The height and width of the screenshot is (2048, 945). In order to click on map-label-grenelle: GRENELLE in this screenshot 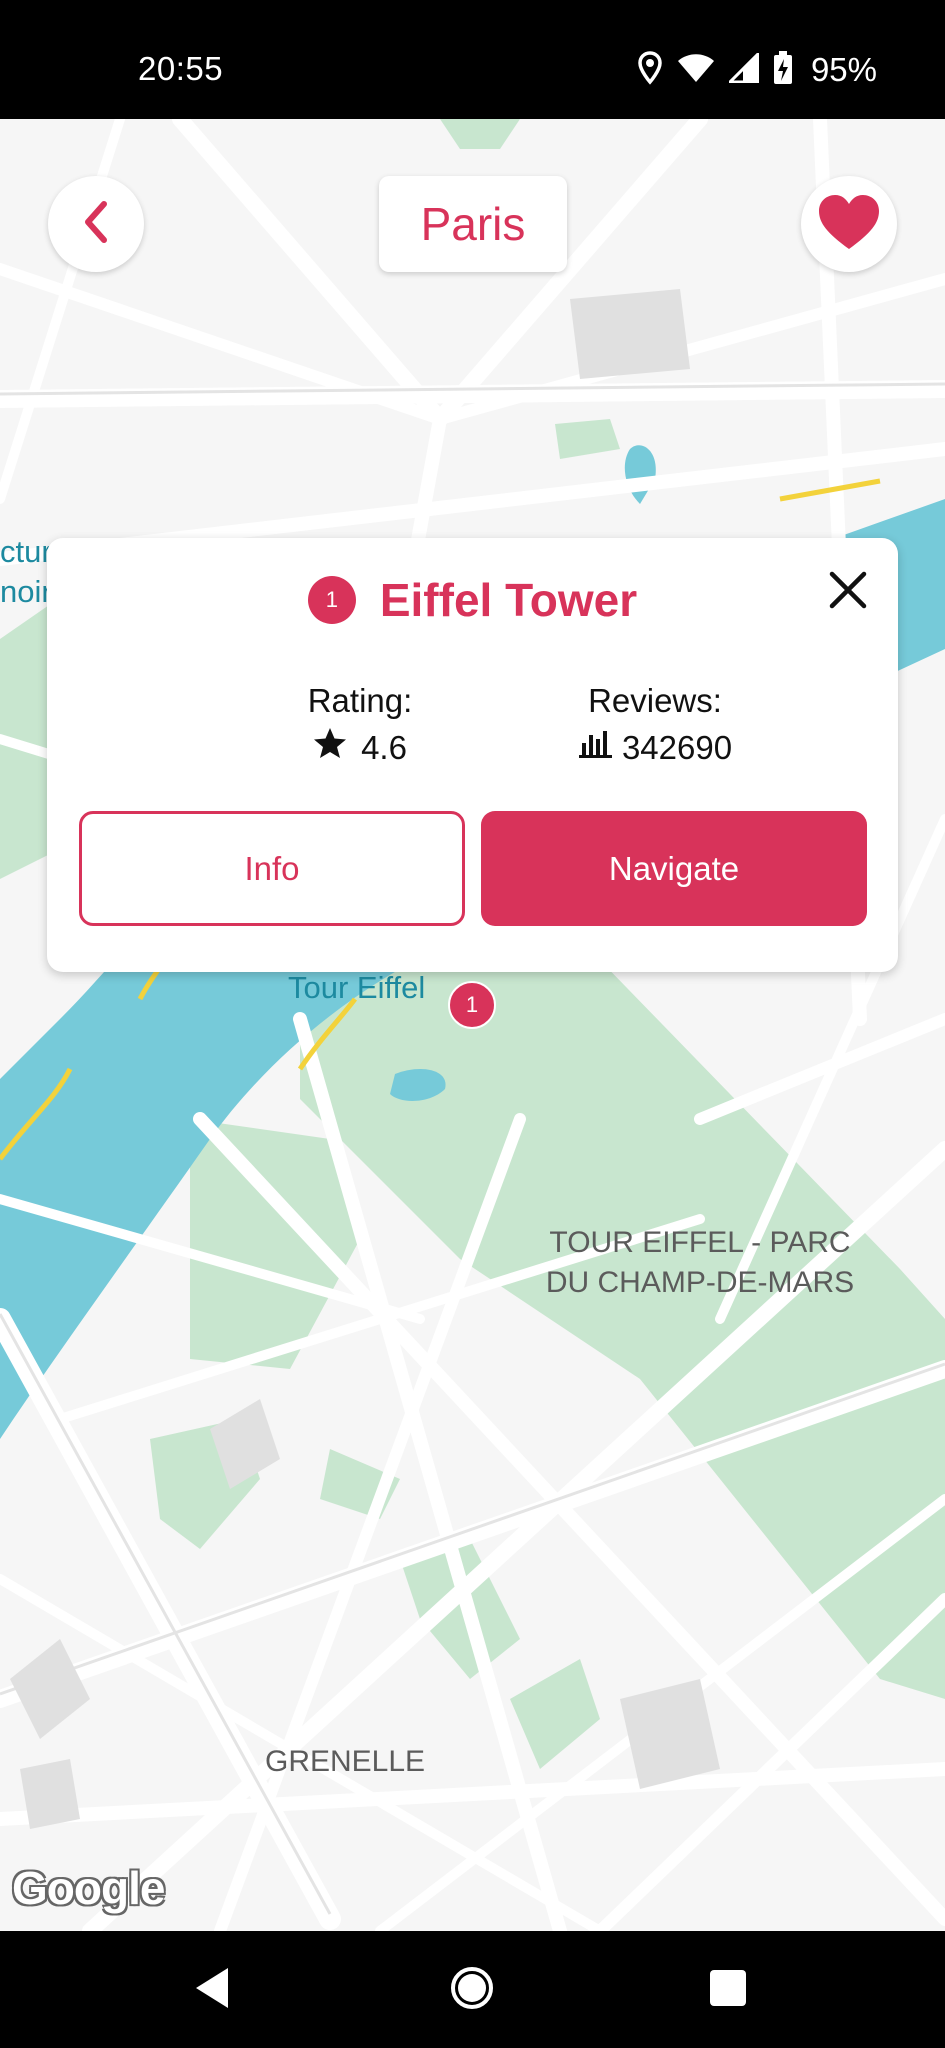, I will do `click(345, 1761)`.